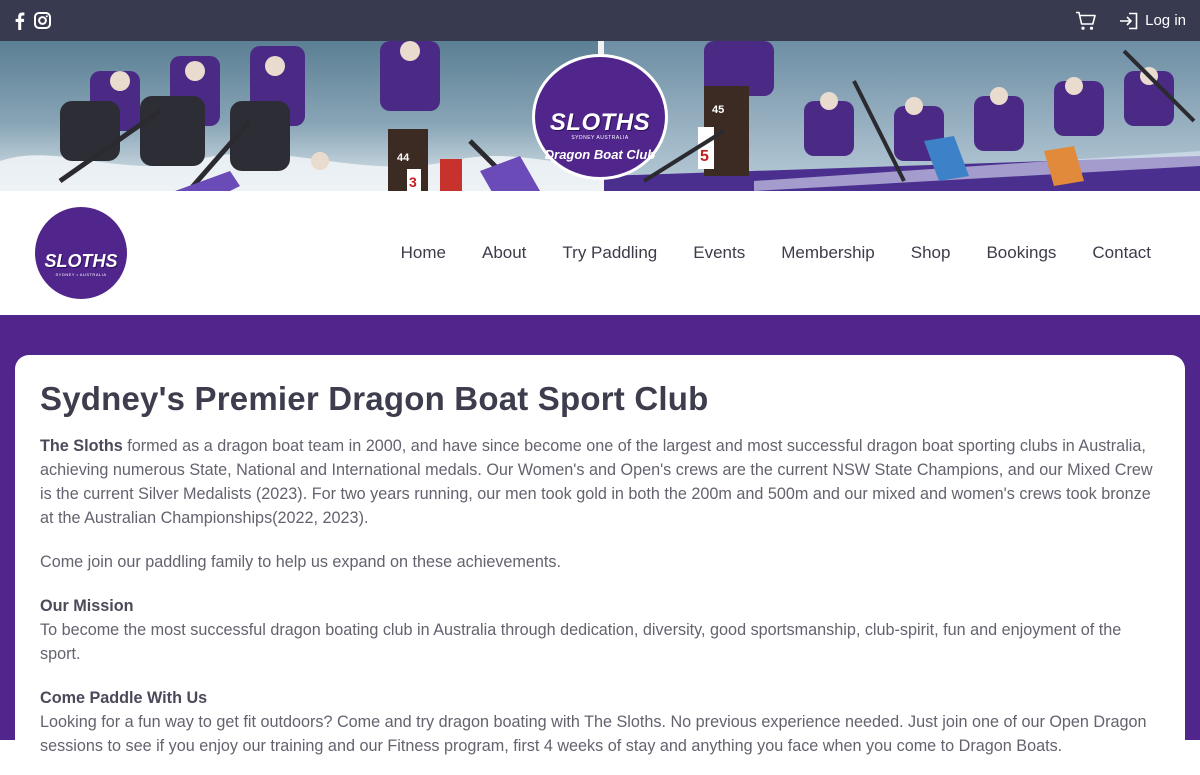 The image size is (1200, 775). I want to click on banner-club-logo: SLOTHS SYDNEY AUSTRALIA Dragon Boat Club, so click(600, 117).